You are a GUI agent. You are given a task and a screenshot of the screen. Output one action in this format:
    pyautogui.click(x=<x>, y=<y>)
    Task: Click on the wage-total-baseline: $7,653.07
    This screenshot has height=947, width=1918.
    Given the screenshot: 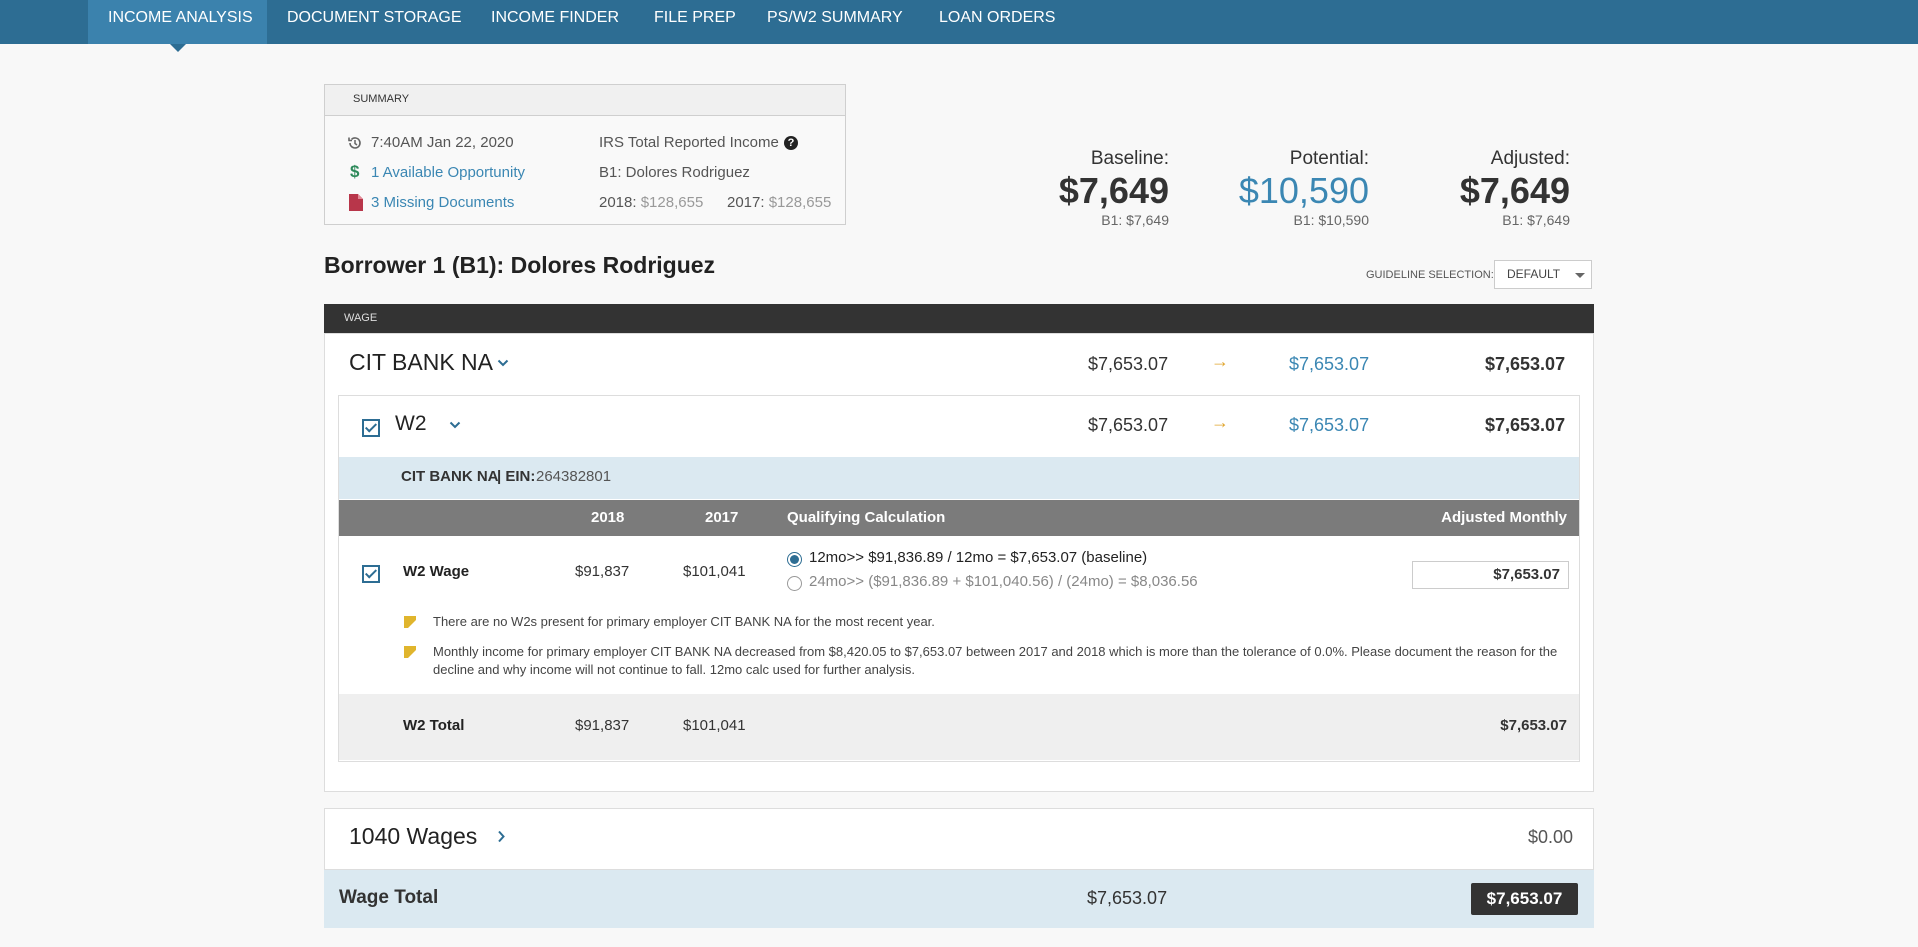 What is the action you would take?
    pyautogui.click(x=1127, y=898)
    